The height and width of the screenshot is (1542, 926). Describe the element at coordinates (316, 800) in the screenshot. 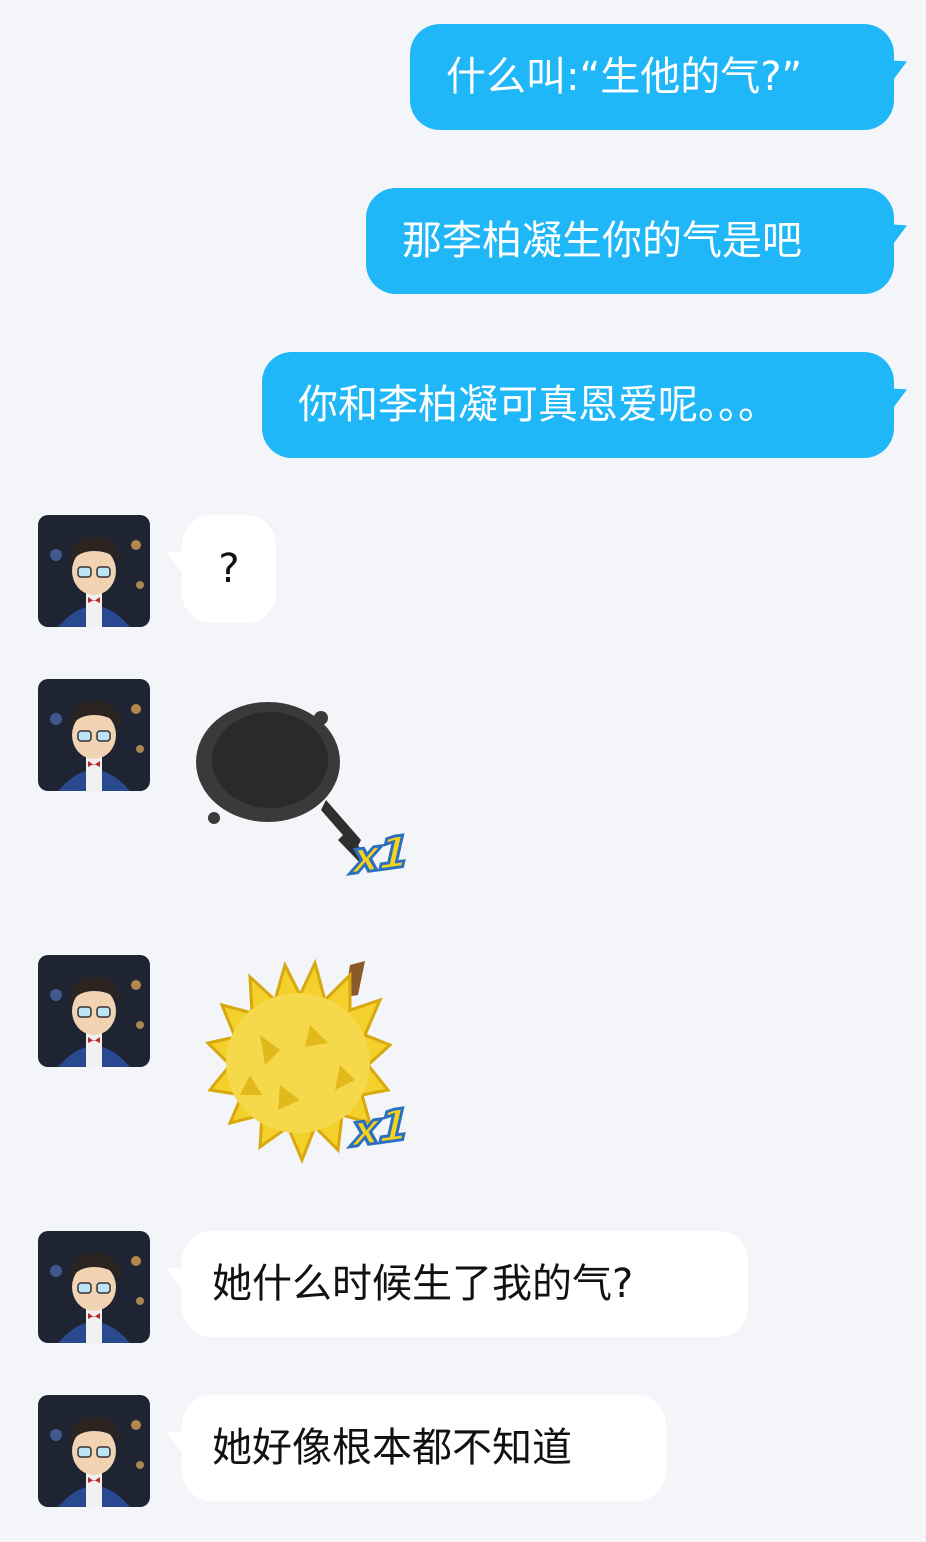

I see `frying-pan-sticker: x1` at that location.